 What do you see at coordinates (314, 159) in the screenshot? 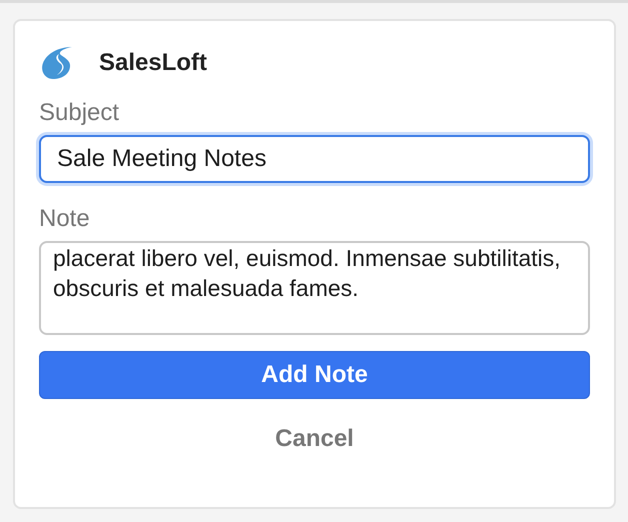
I see `subject-field: Sale Meeting Notes` at bounding box center [314, 159].